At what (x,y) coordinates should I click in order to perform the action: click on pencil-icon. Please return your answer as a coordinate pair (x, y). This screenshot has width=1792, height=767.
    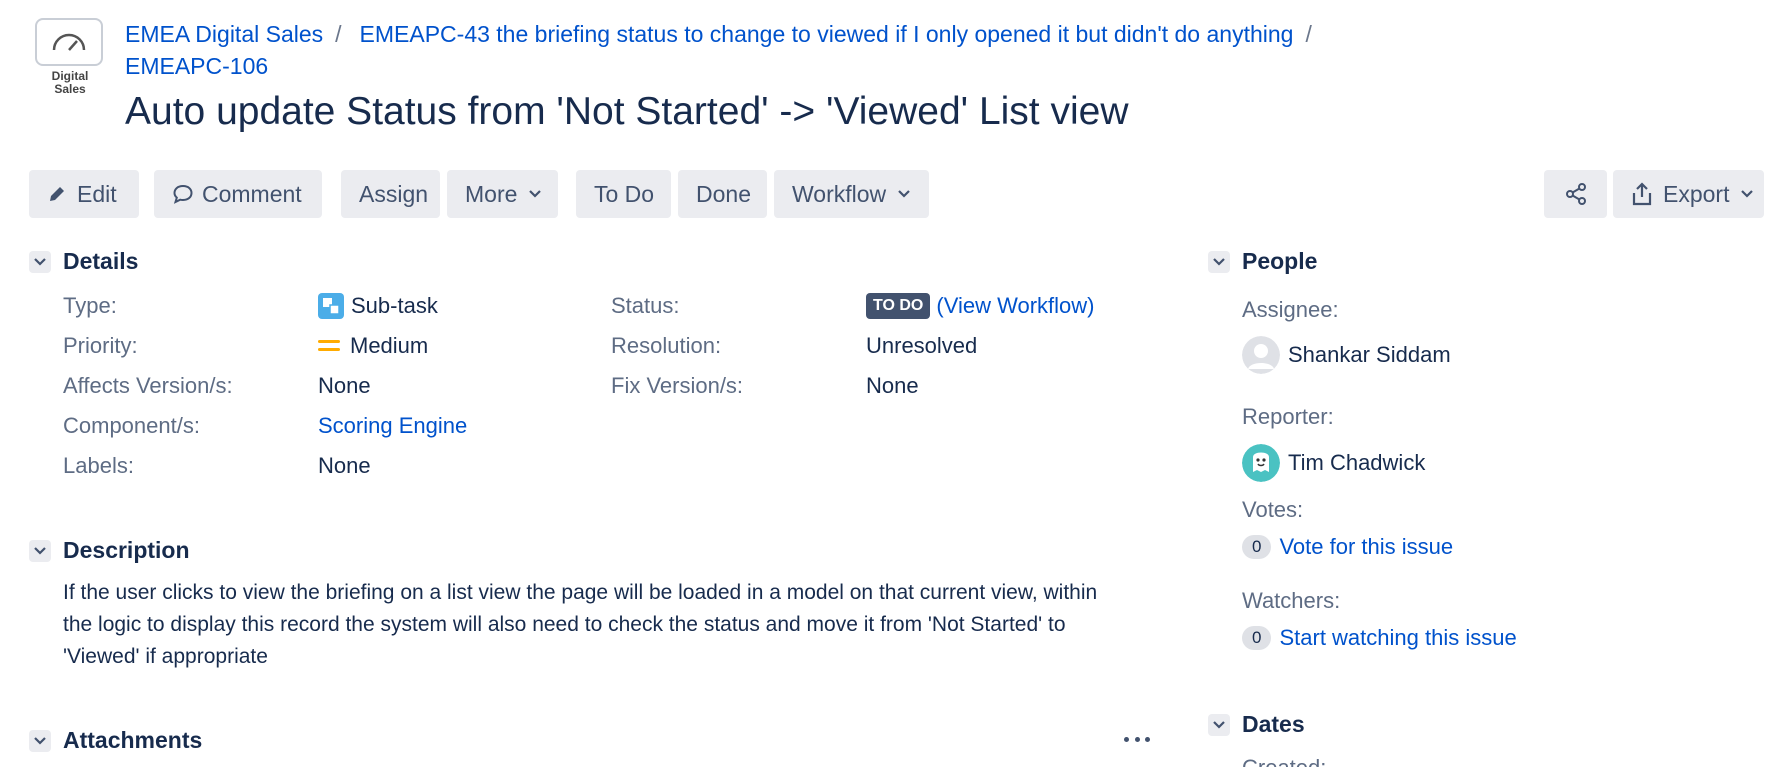
    Looking at the image, I should click on (57, 194).